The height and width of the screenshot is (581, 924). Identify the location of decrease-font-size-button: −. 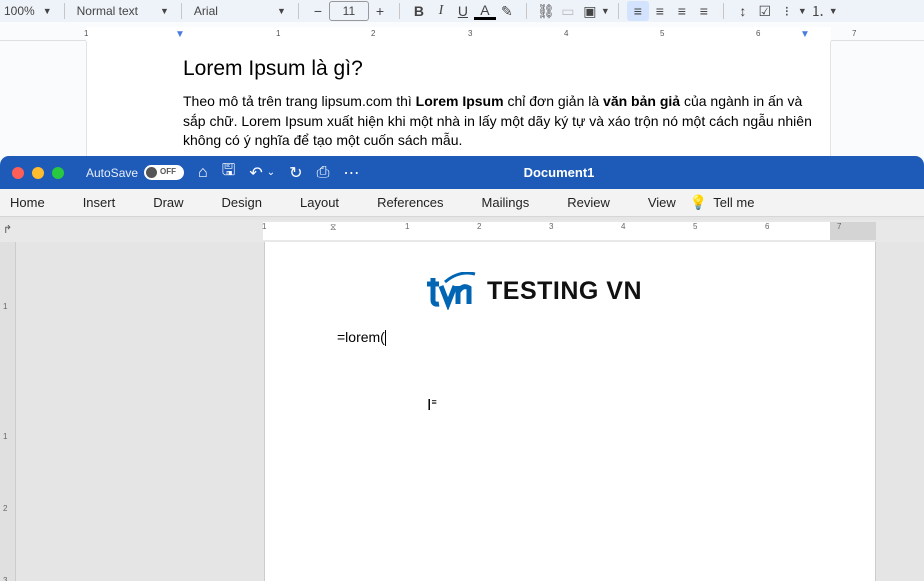
(318, 11).